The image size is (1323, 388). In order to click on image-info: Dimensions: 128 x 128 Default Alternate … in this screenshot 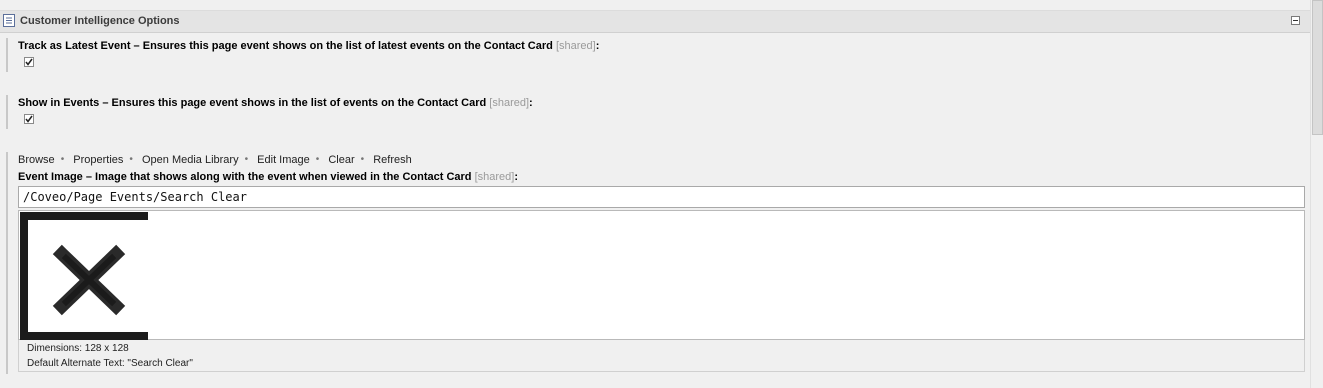, I will do `click(661, 356)`.